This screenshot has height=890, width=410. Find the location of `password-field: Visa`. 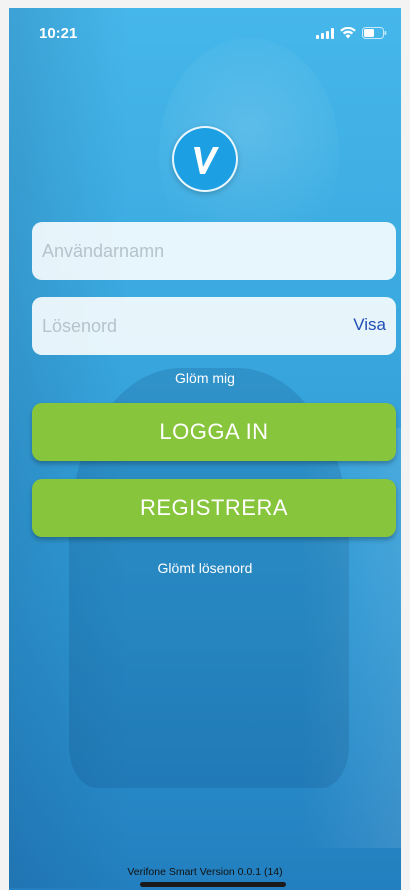

password-field: Visa is located at coordinates (214, 326).